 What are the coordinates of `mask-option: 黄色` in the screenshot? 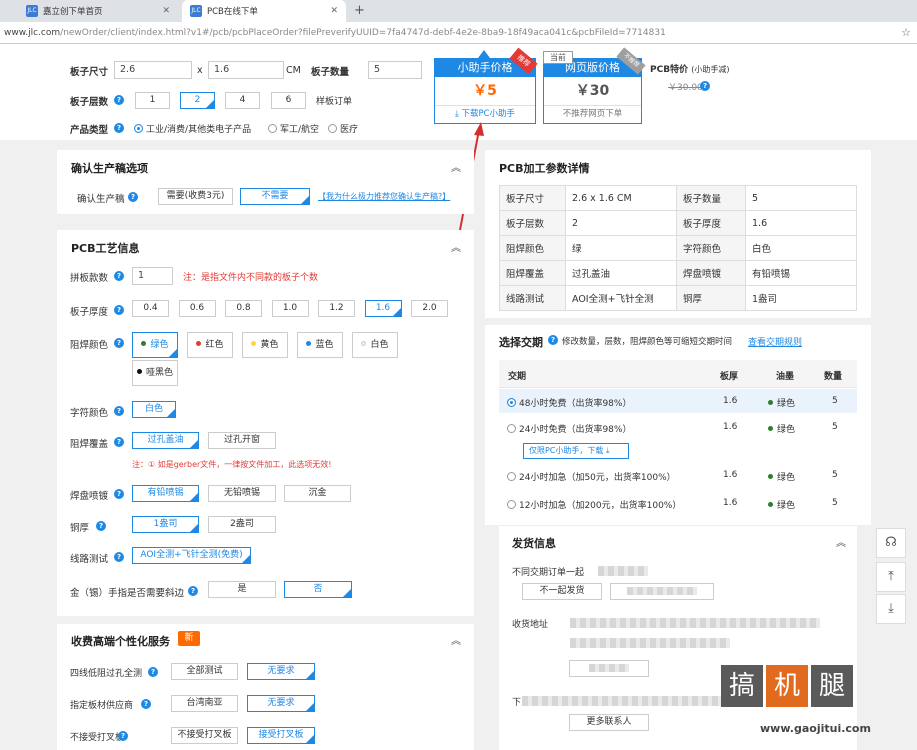 It's located at (265, 345).